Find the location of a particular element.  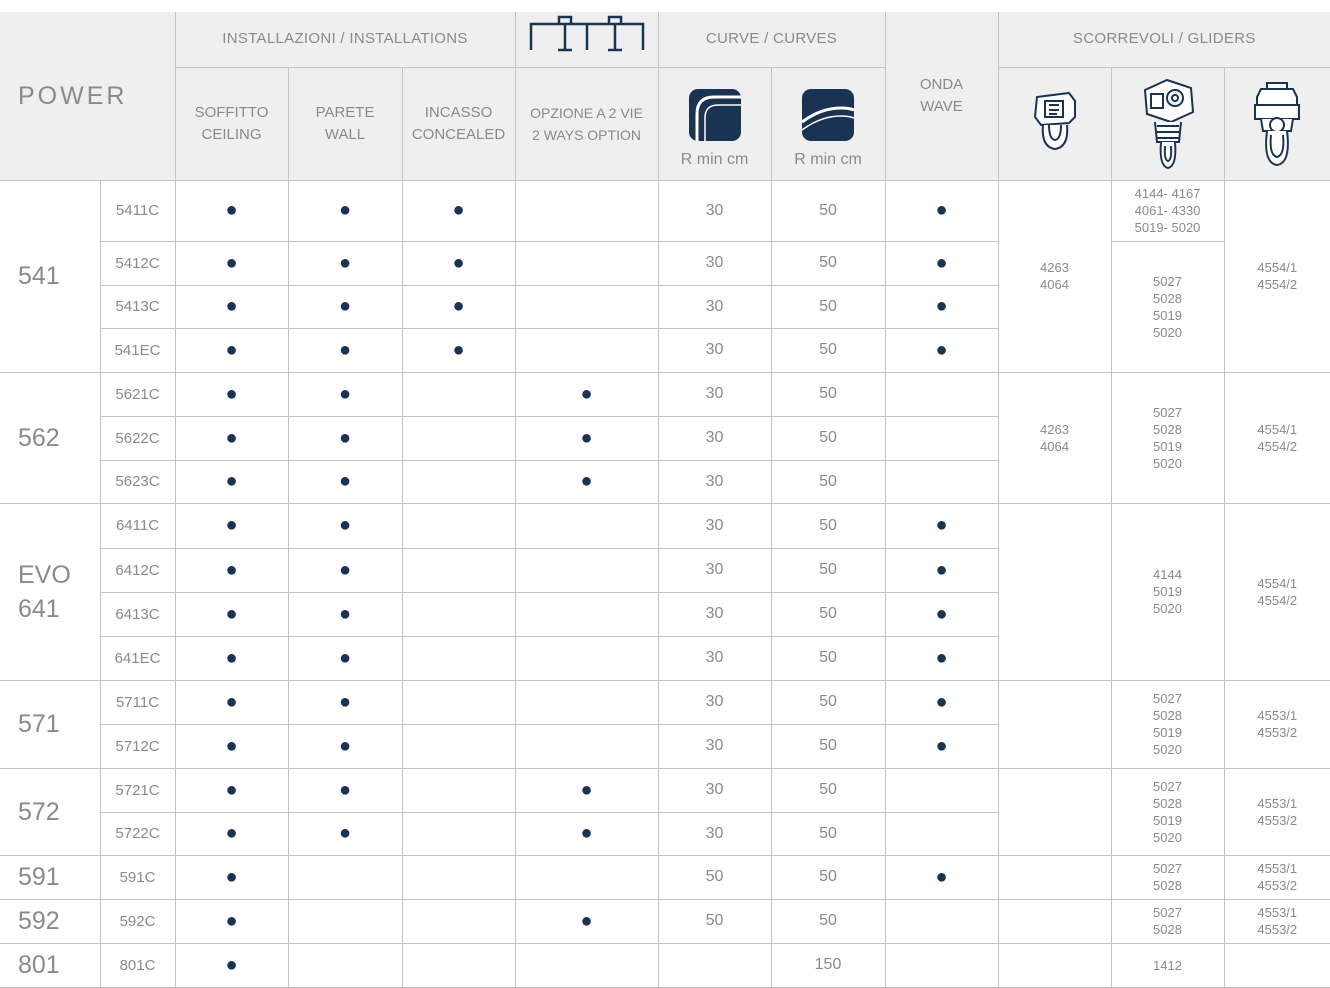

glider-roller-header is located at coordinates (1276, 123).